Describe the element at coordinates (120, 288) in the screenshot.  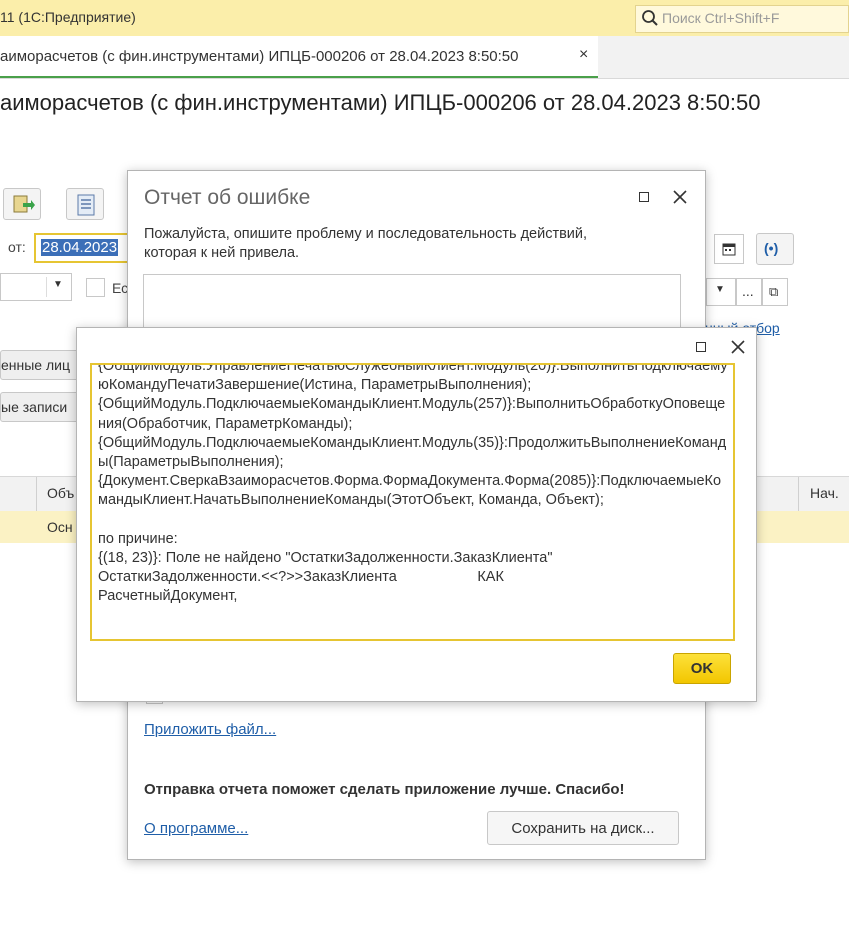
I see `checkbox-label: Ес` at that location.